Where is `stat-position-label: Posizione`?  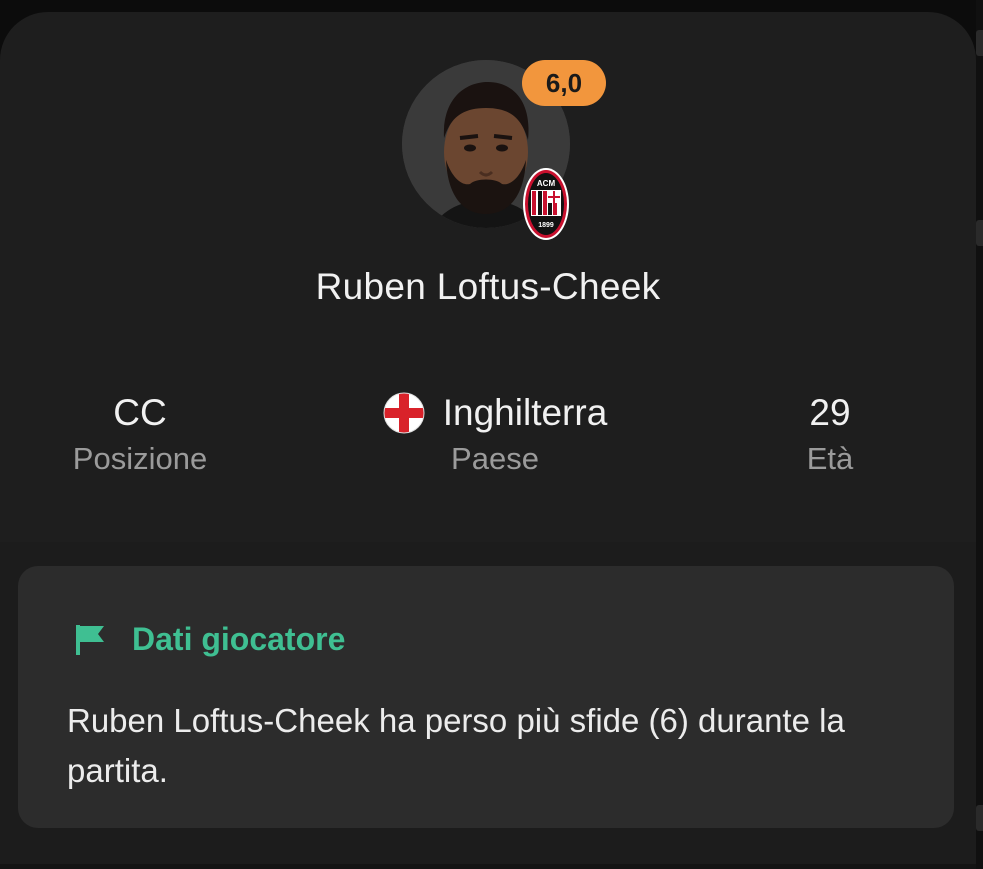
stat-position-label: Posizione is located at coordinates (140, 458).